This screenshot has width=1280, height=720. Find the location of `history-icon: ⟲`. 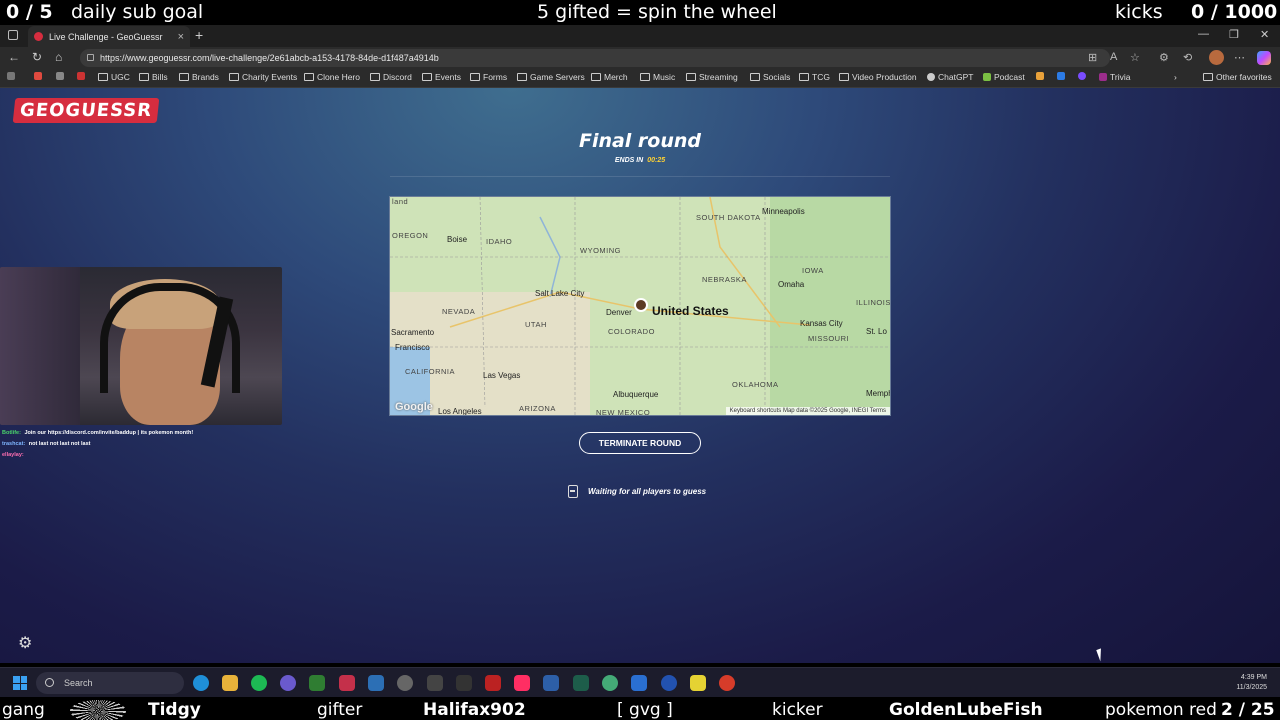

history-icon: ⟲ is located at coordinates (1187, 57).